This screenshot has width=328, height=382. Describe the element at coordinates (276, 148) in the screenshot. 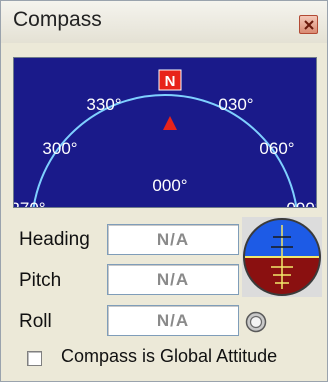

I see `tick-label-060: 060°` at that location.